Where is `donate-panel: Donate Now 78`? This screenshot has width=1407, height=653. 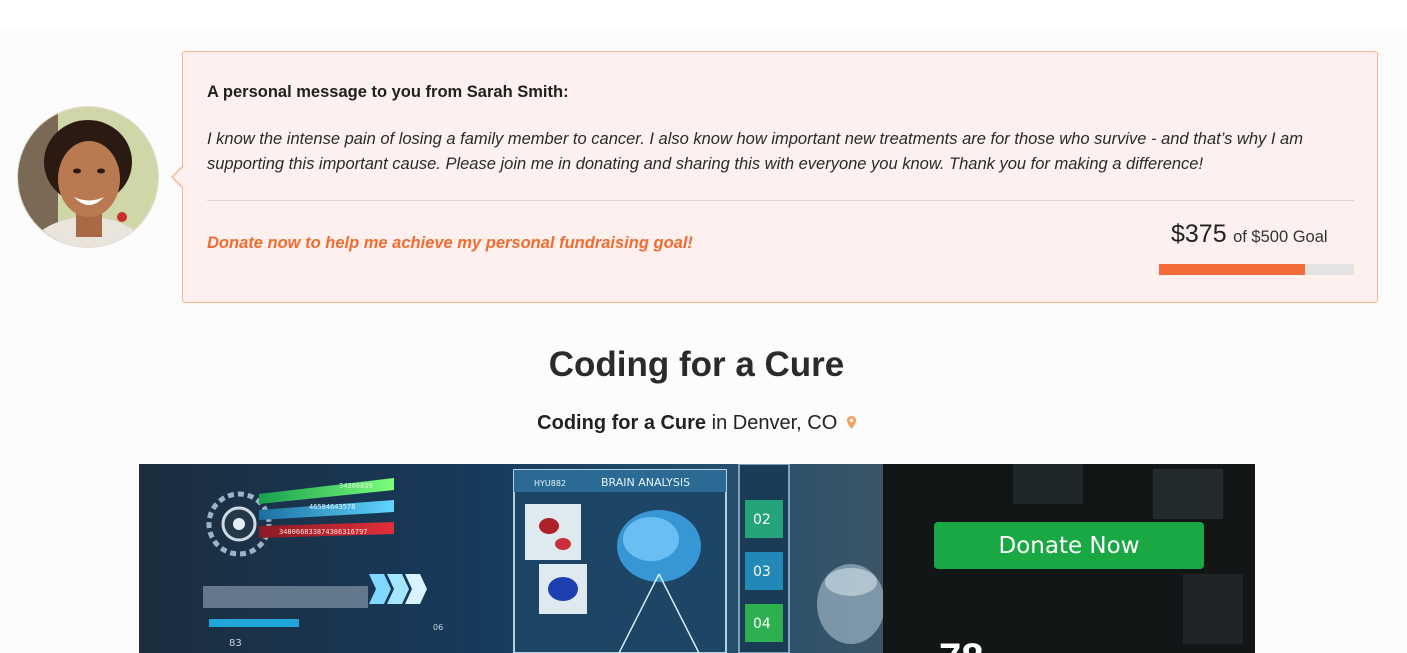
donate-panel: Donate Now 78 is located at coordinates (1069, 558).